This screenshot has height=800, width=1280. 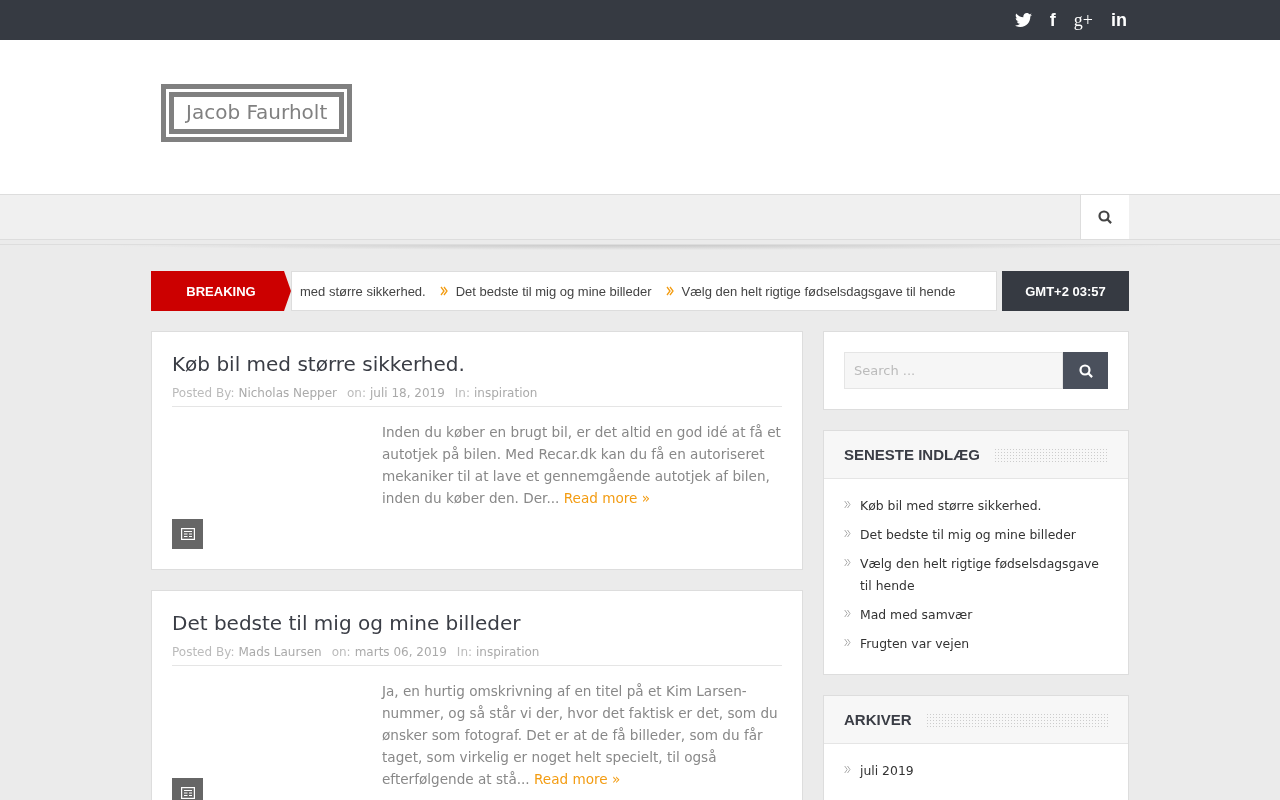 What do you see at coordinates (887, 771) in the screenshot?
I see `widget-link: juli 2019` at bounding box center [887, 771].